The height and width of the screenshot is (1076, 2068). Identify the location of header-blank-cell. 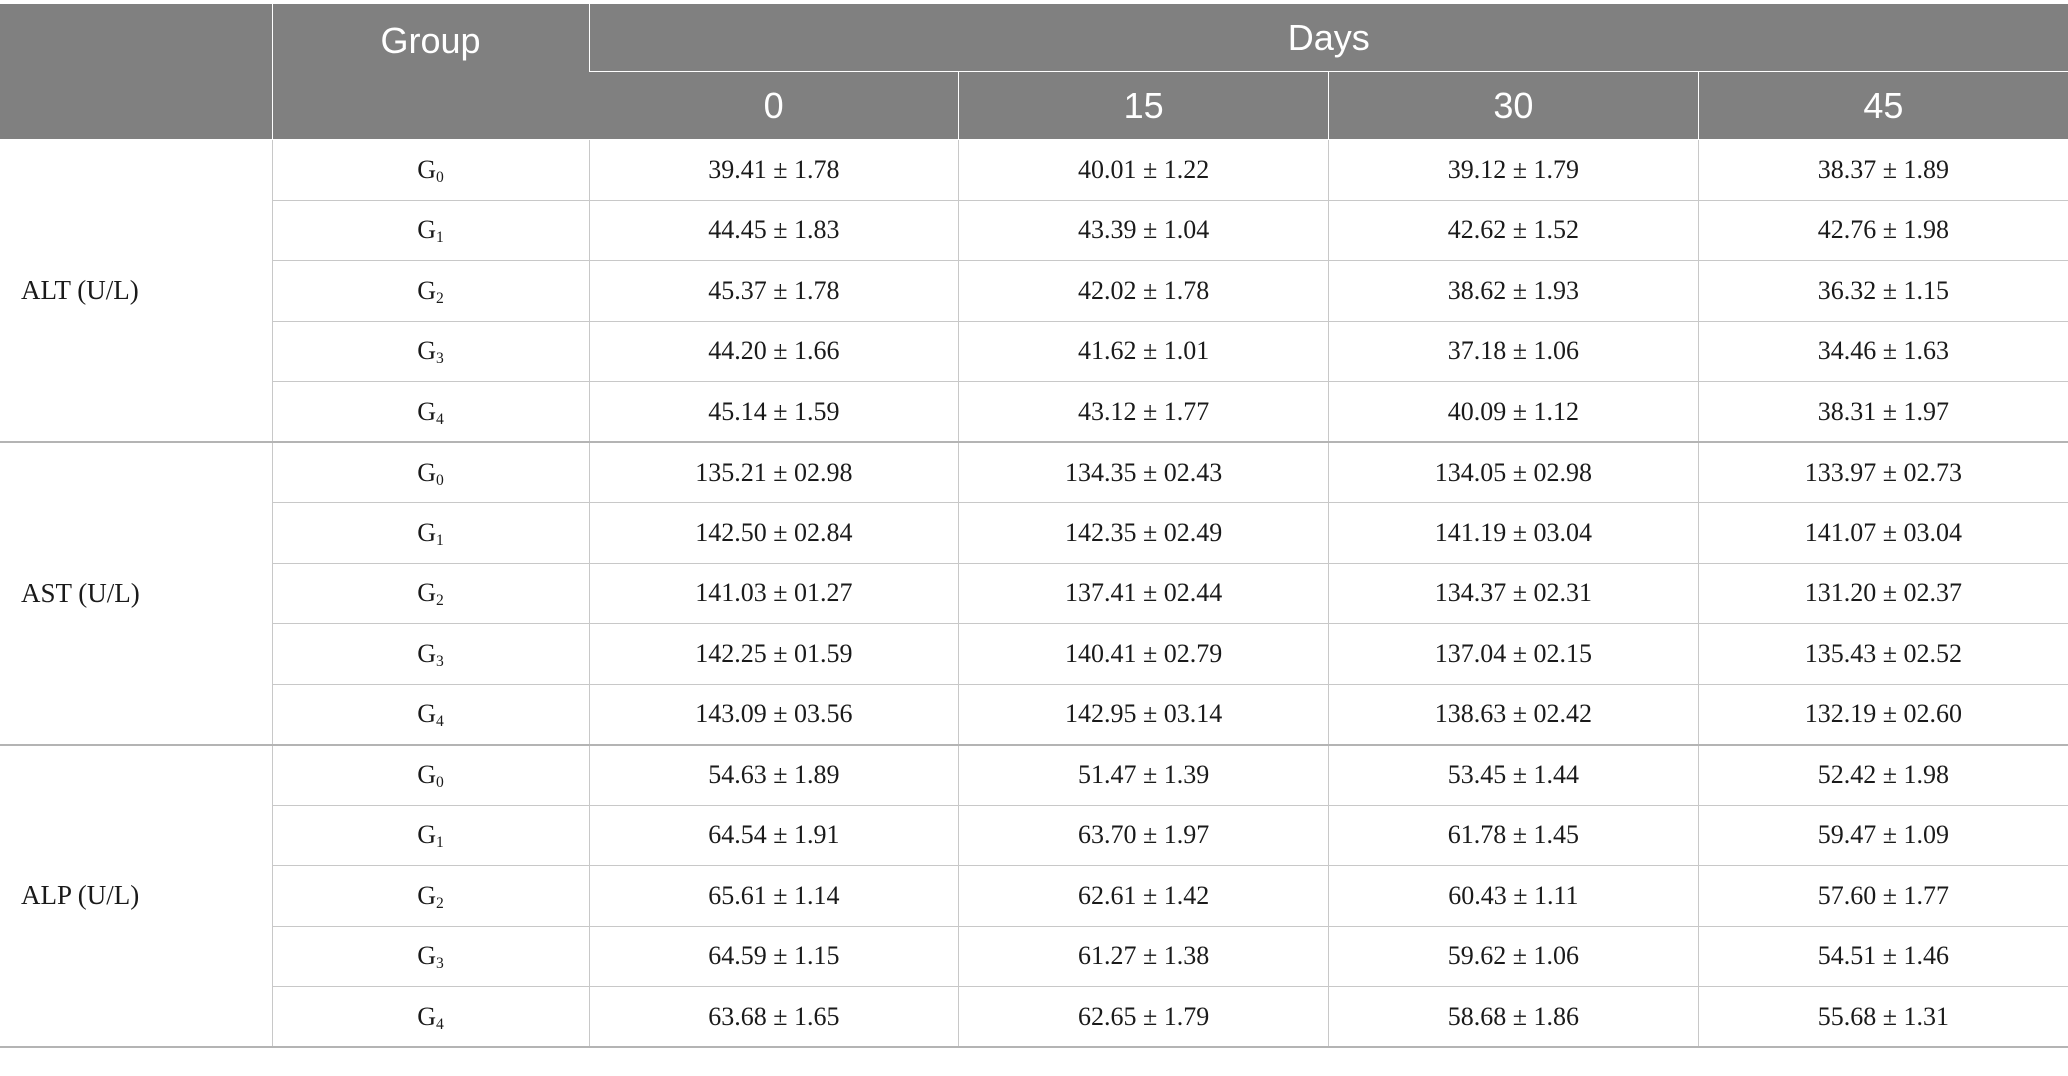
(136, 72).